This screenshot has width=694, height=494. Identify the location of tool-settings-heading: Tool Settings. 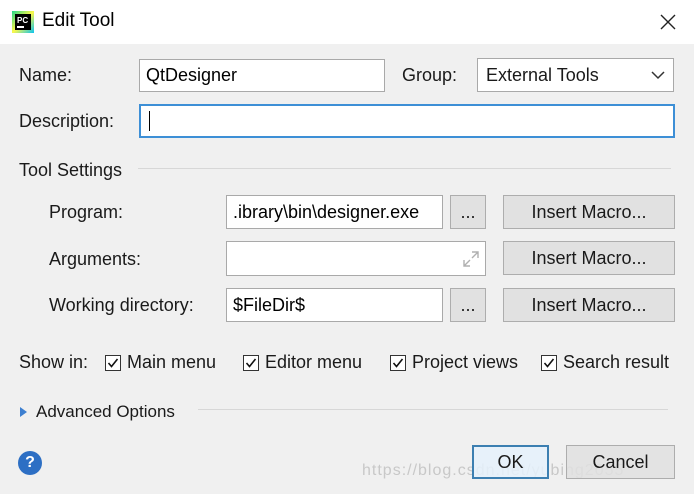
(71, 170).